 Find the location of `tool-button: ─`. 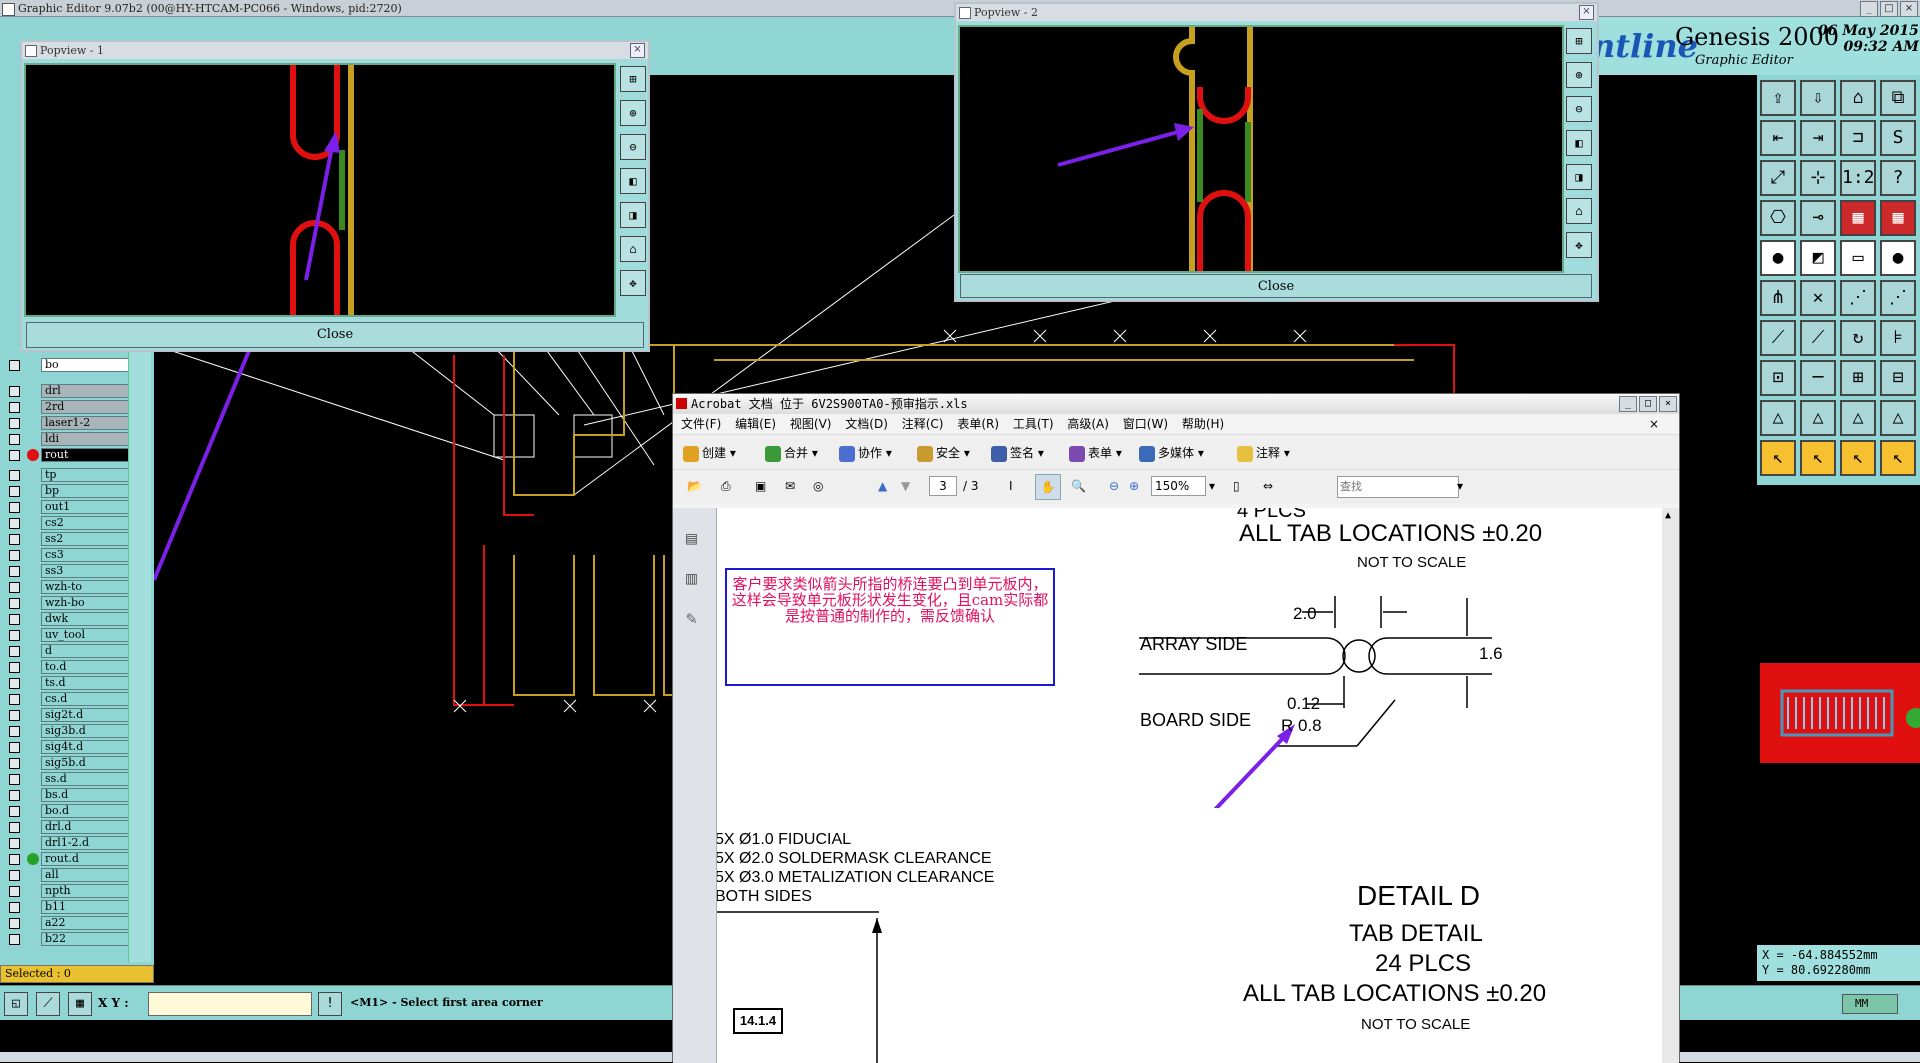

tool-button: ─ is located at coordinates (1818, 378).